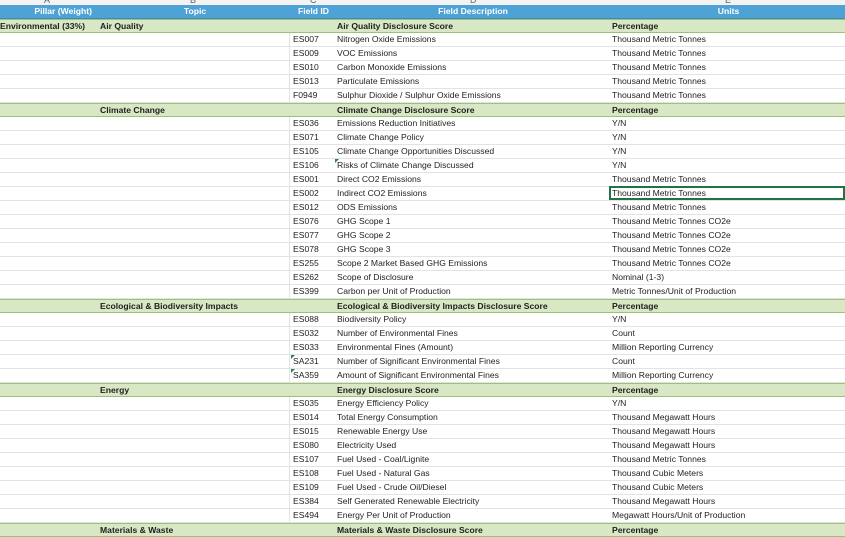 This screenshot has height=537, width=845. Describe the element at coordinates (312, 333) in the screenshot. I see `cell-field-id: ES032` at that location.